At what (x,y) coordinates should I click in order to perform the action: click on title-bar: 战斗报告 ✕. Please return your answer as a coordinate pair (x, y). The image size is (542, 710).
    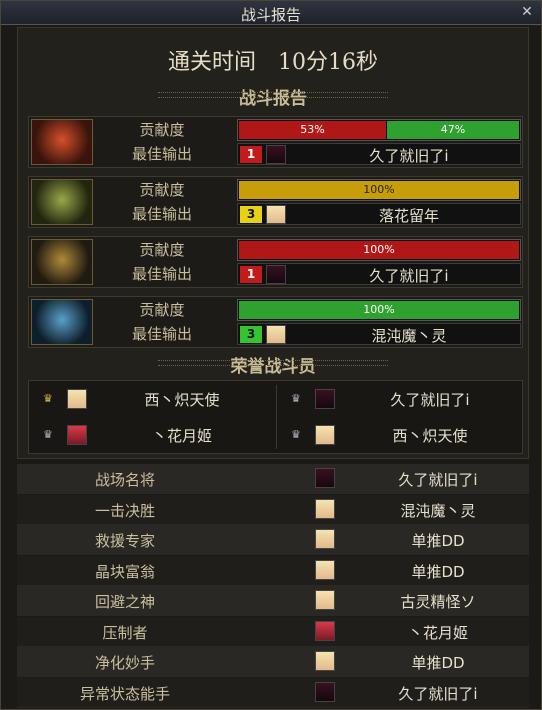
    Looking at the image, I should click on (271, 13).